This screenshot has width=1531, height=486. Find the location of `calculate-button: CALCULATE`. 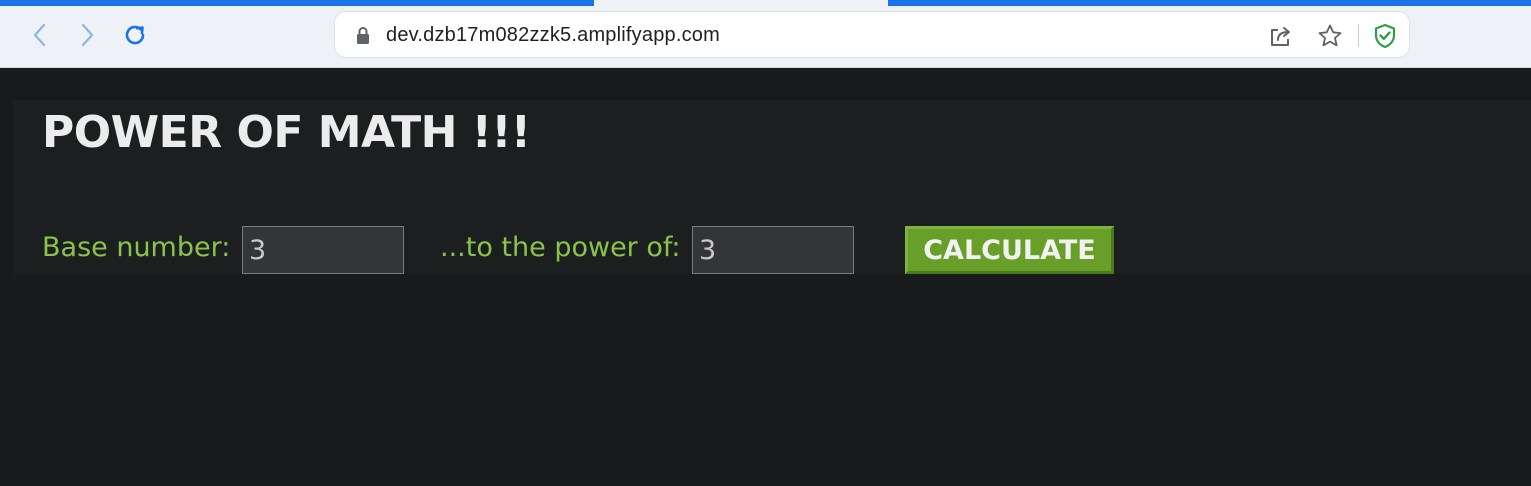

calculate-button: CALCULATE is located at coordinates (1009, 250).